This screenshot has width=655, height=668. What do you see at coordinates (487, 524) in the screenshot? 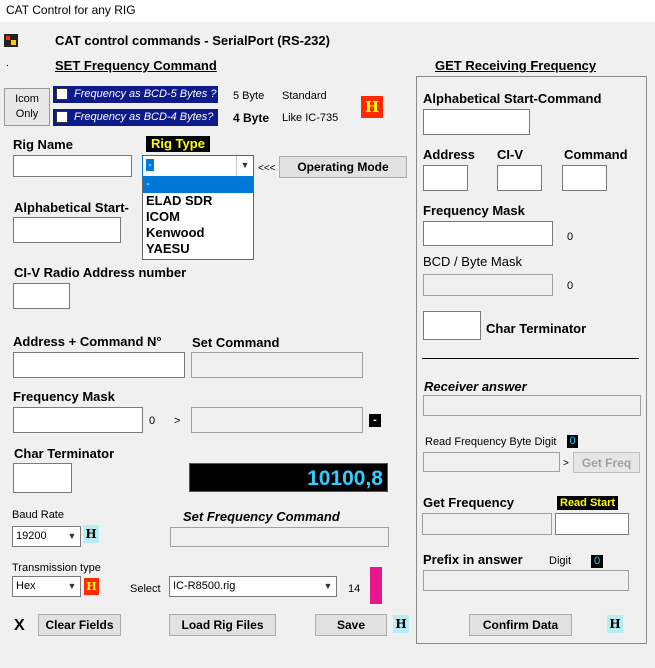
I see `get-frequency-input` at bounding box center [487, 524].